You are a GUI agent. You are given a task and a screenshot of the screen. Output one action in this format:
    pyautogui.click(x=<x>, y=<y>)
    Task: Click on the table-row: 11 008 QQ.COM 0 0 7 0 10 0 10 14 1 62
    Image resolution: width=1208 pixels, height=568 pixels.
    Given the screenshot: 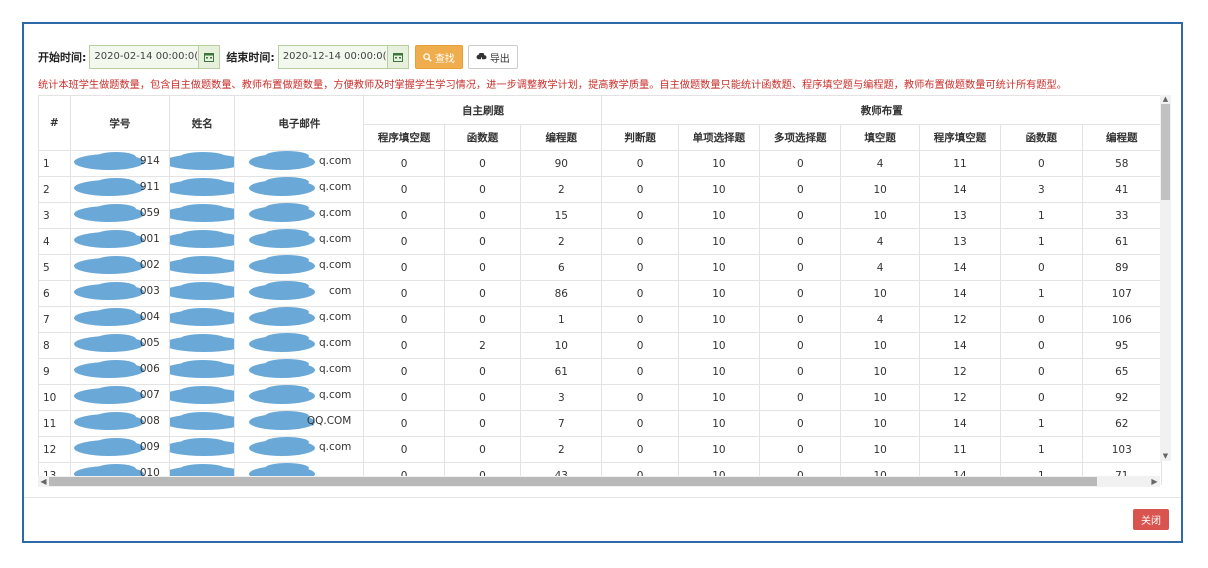 What is the action you would take?
    pyautogui.click(x=600, y=423)
    